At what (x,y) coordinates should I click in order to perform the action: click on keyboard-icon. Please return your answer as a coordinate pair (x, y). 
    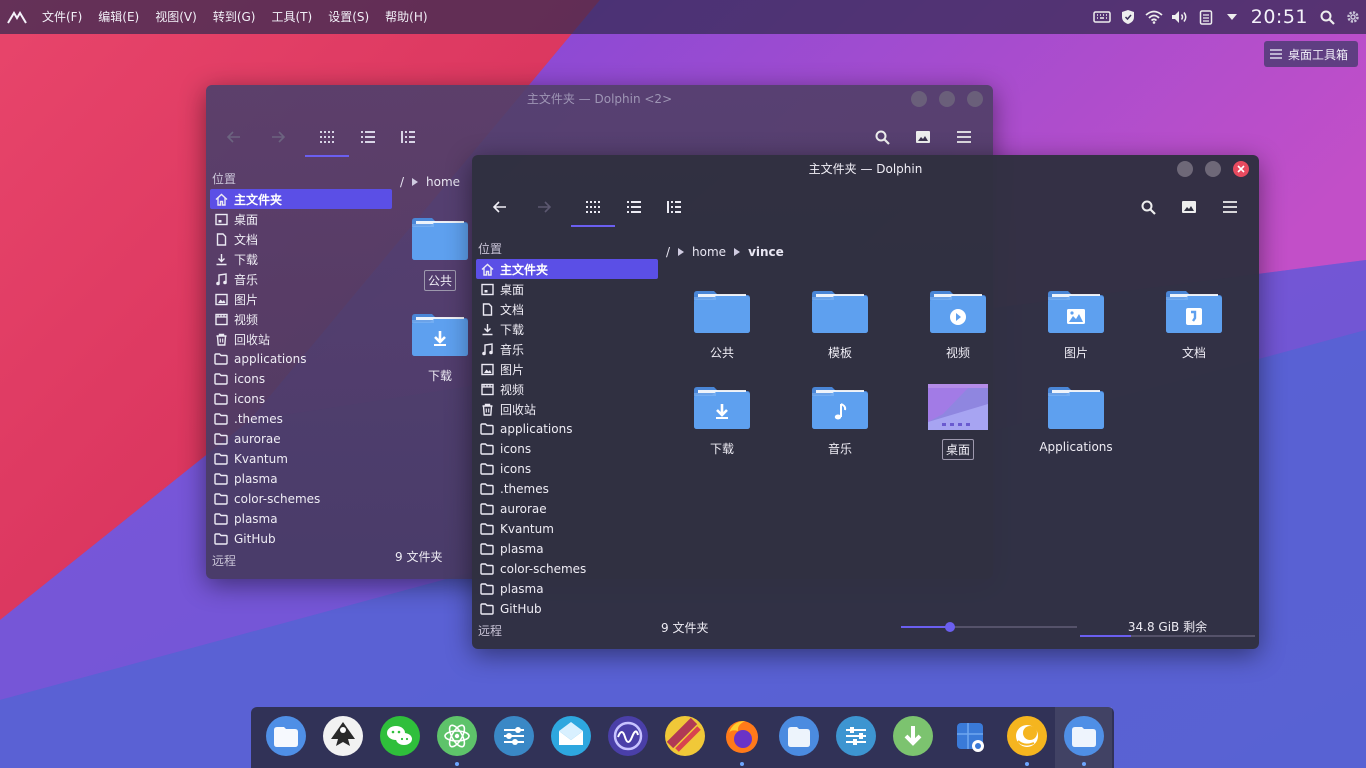
    Looking at the image, I should click on (1102, 17).